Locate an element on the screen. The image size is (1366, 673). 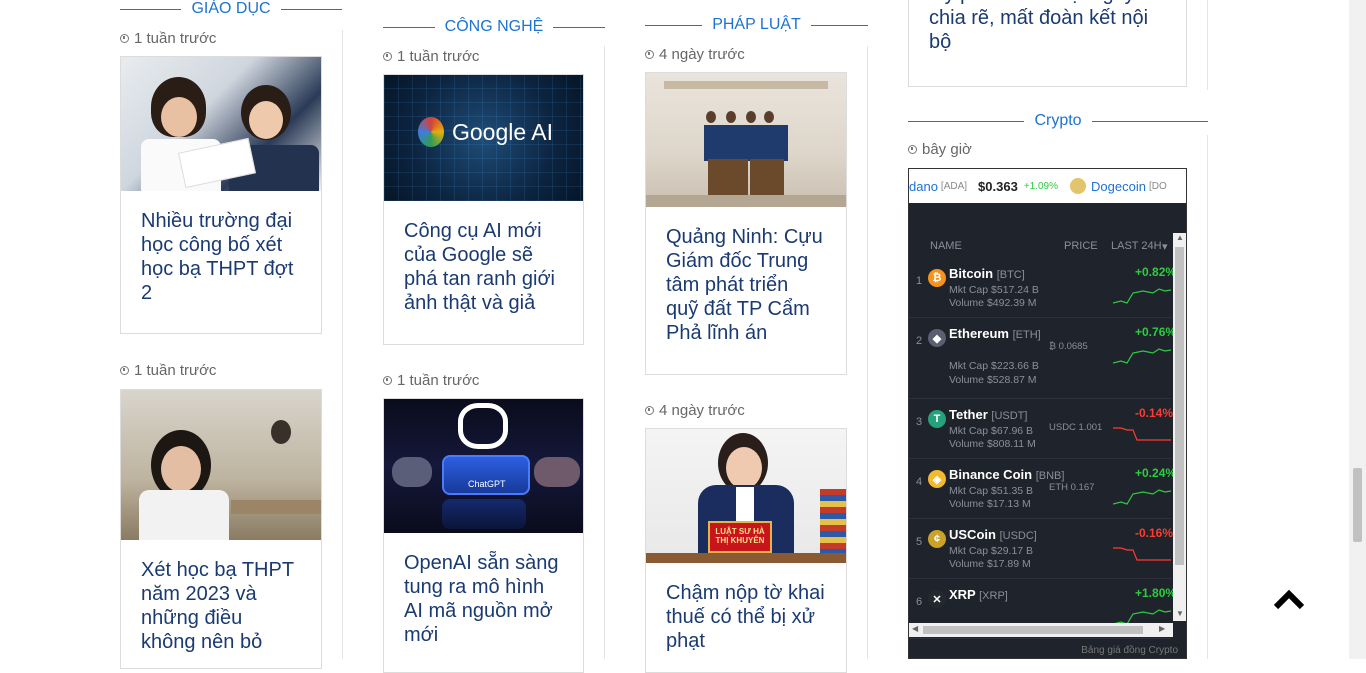
coin-icon: ✕ is located at coordinates (937, 599).